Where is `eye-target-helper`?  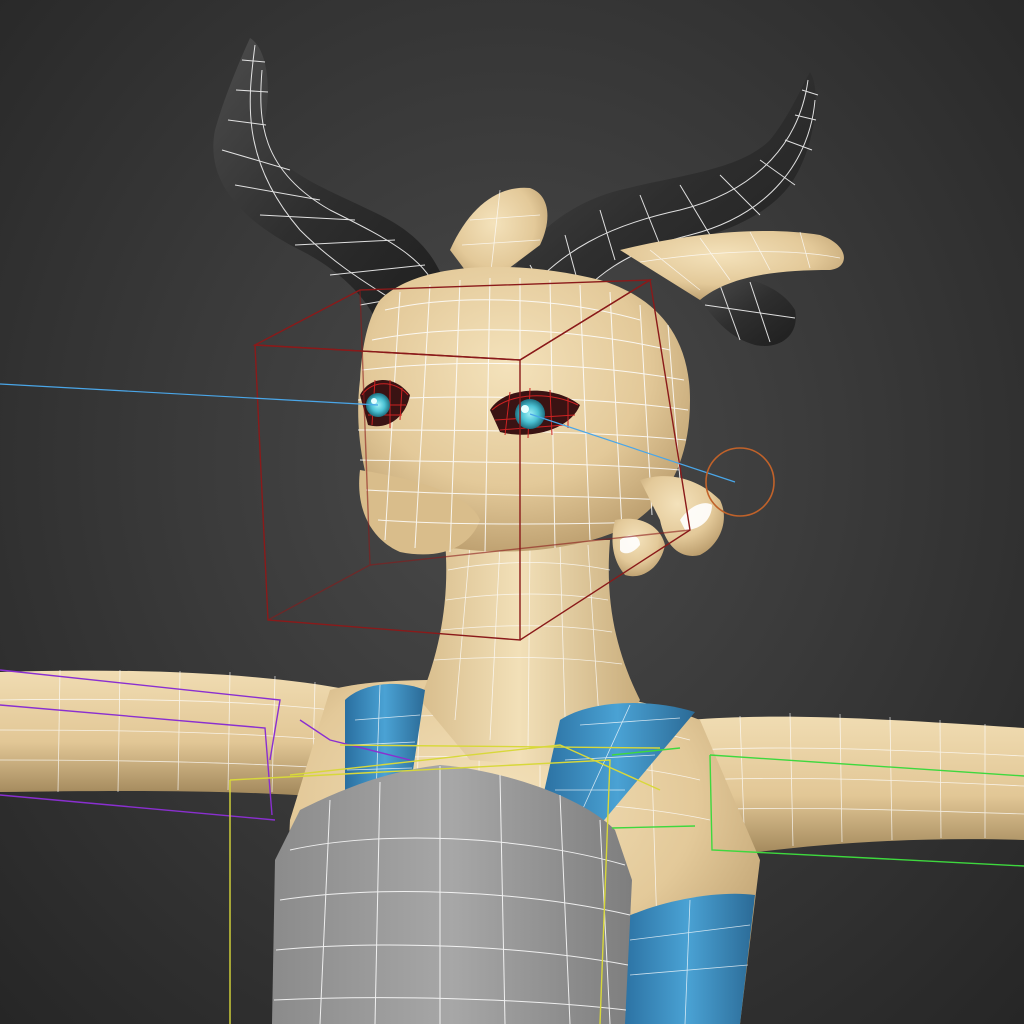
eye-target-helper is located at coordinates (740, 482).